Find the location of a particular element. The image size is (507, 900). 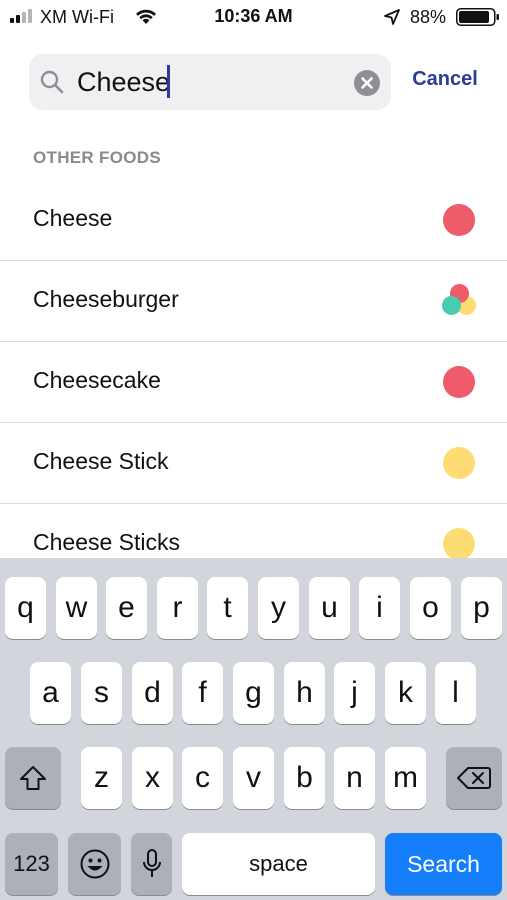

food-color-cluster is located at coordinates (459, 301).